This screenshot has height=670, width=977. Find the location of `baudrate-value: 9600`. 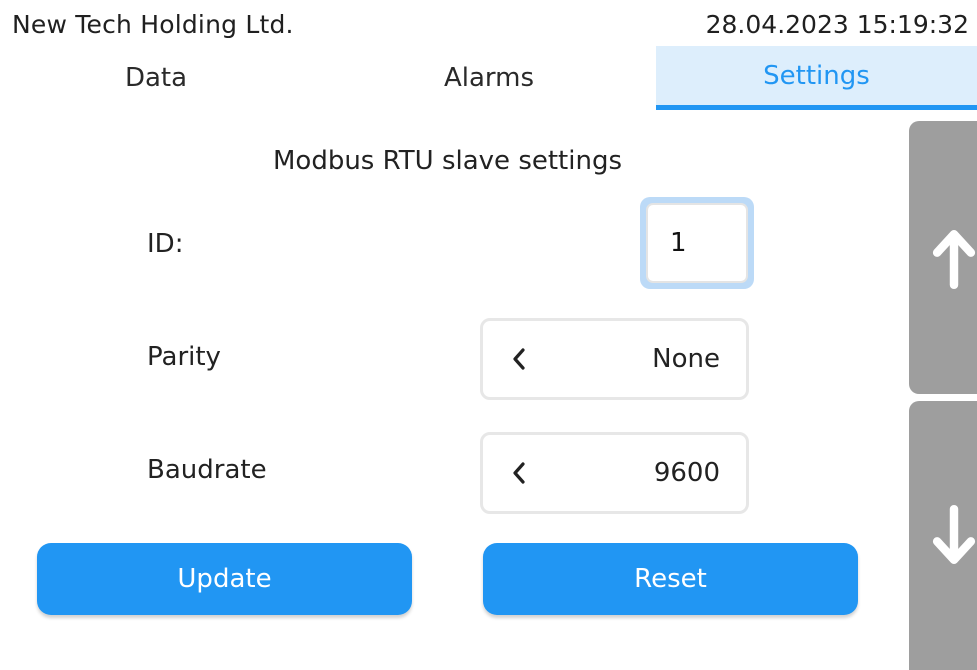

baudrate-value: 9600 is located at coordinates (686, 473).